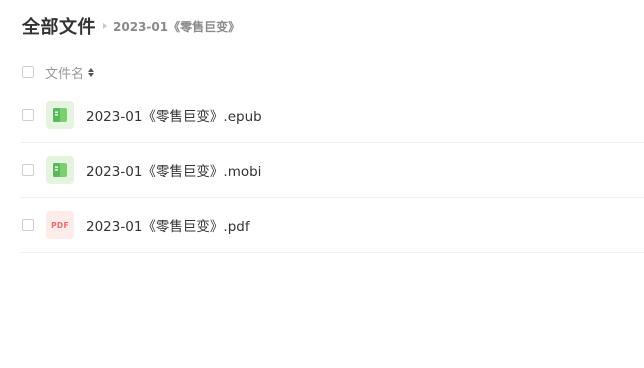  Describe the element at coordinates (105, 26) in the screenshot. I see `breadcrumb-separator-icon` at that location.